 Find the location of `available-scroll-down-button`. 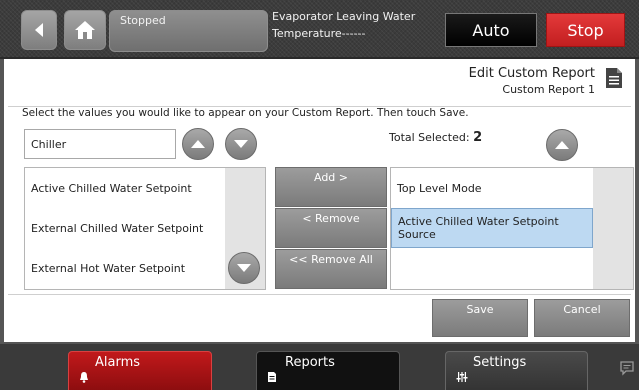

available-scroll-down-button is located at coordinates (244, 268).